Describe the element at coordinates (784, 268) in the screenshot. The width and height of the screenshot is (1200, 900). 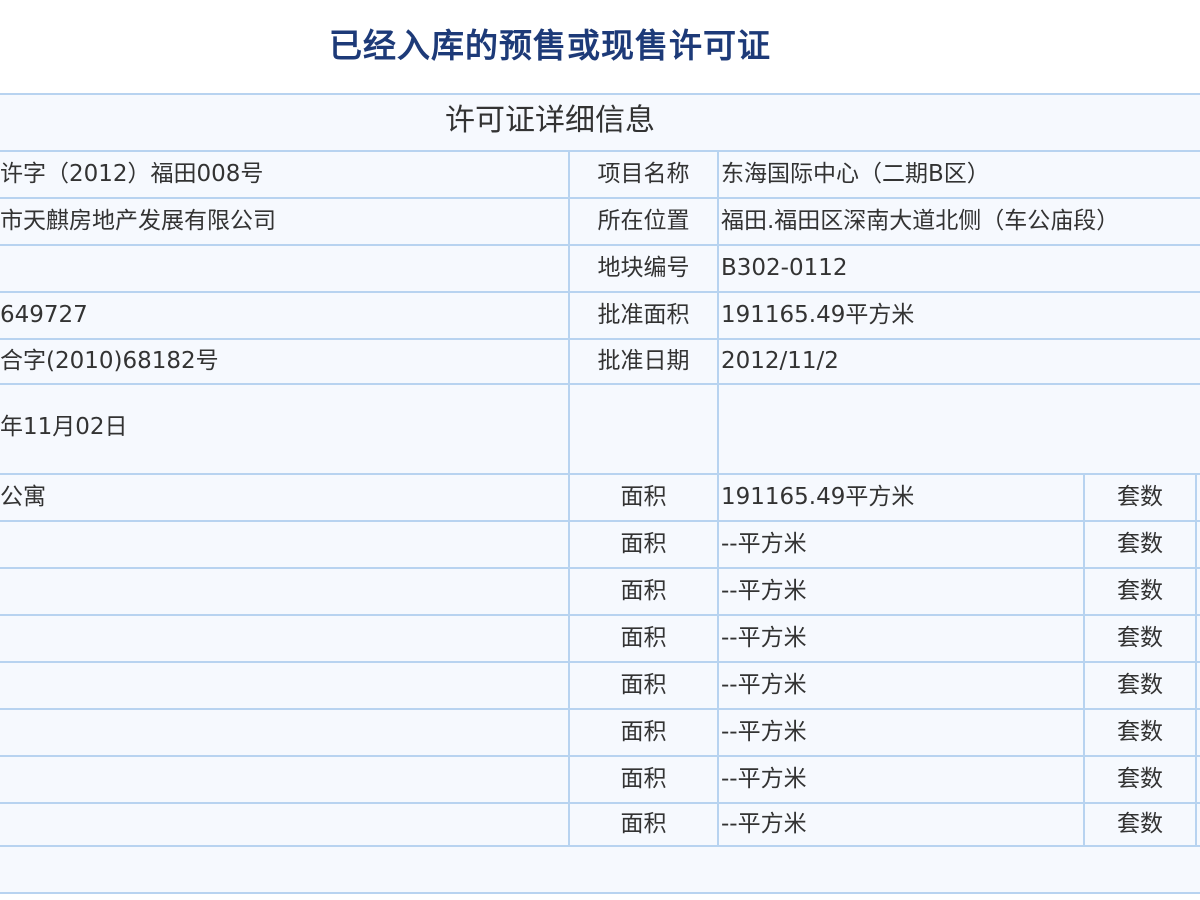
I see `info-value: B302-0112` at that location.